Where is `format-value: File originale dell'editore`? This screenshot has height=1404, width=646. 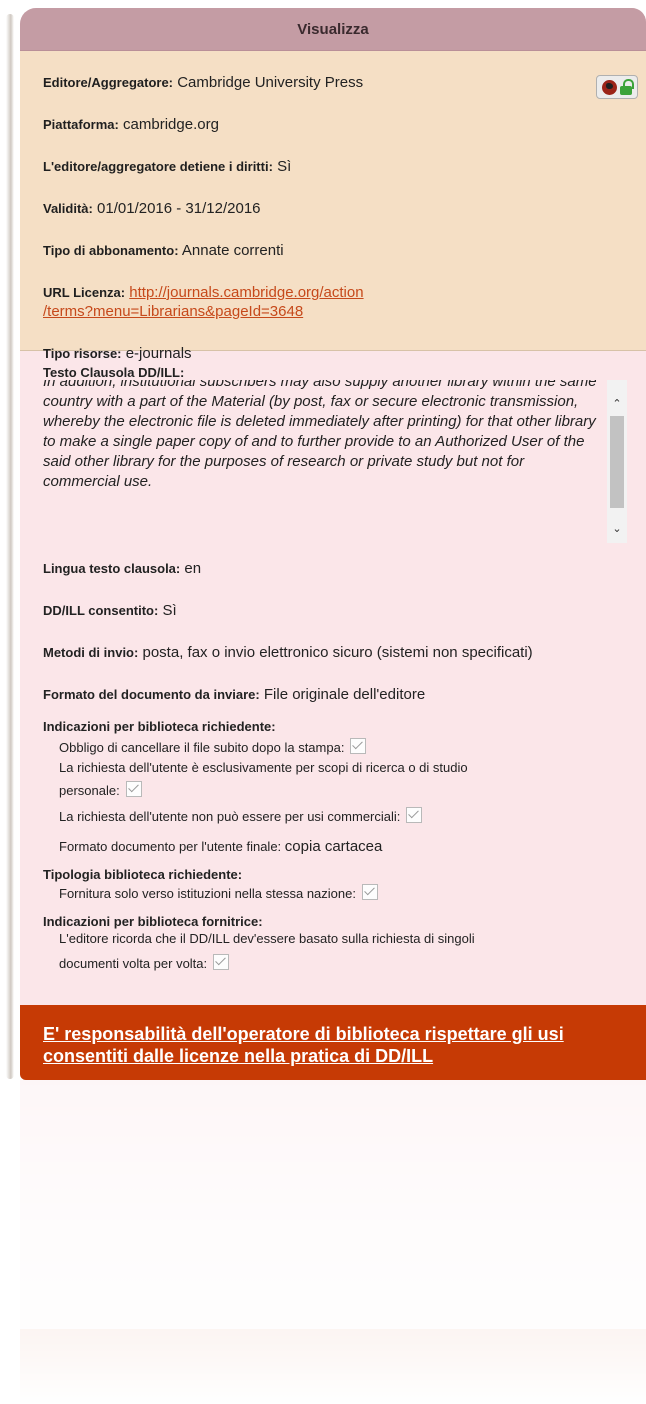 format-value: File originale dell'editore is located at coordinates (344, 694).